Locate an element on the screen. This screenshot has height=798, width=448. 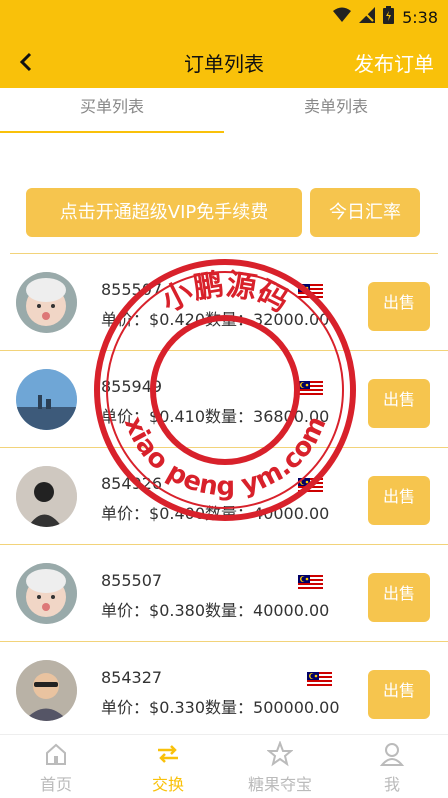
nav-home-label: 首页 is located at coordinates (55, 784).